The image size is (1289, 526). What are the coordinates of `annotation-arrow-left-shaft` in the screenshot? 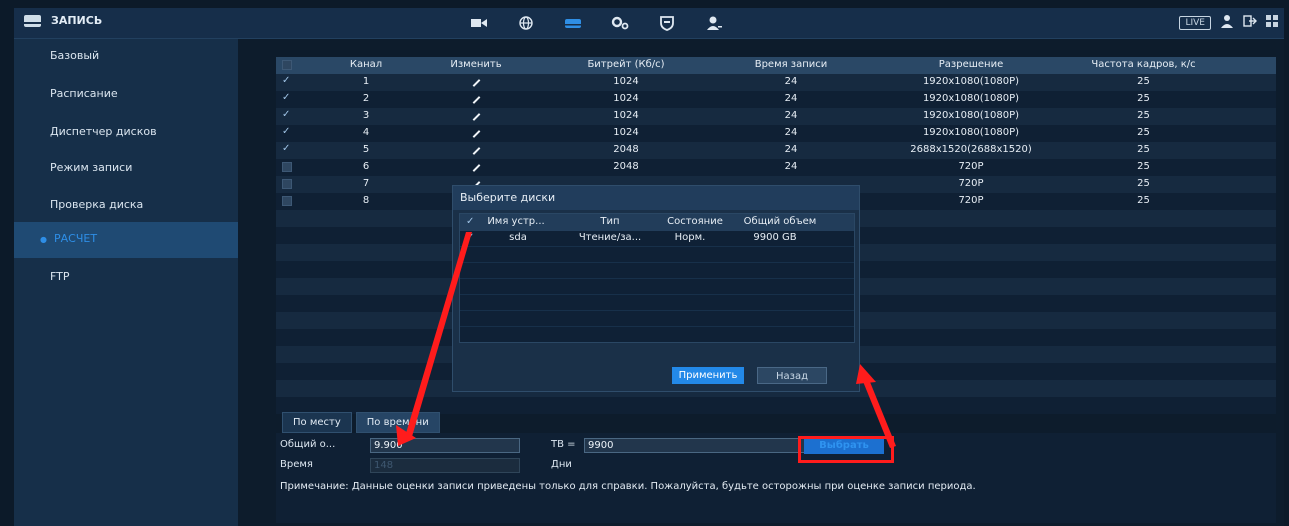 It's located at (438, 336).